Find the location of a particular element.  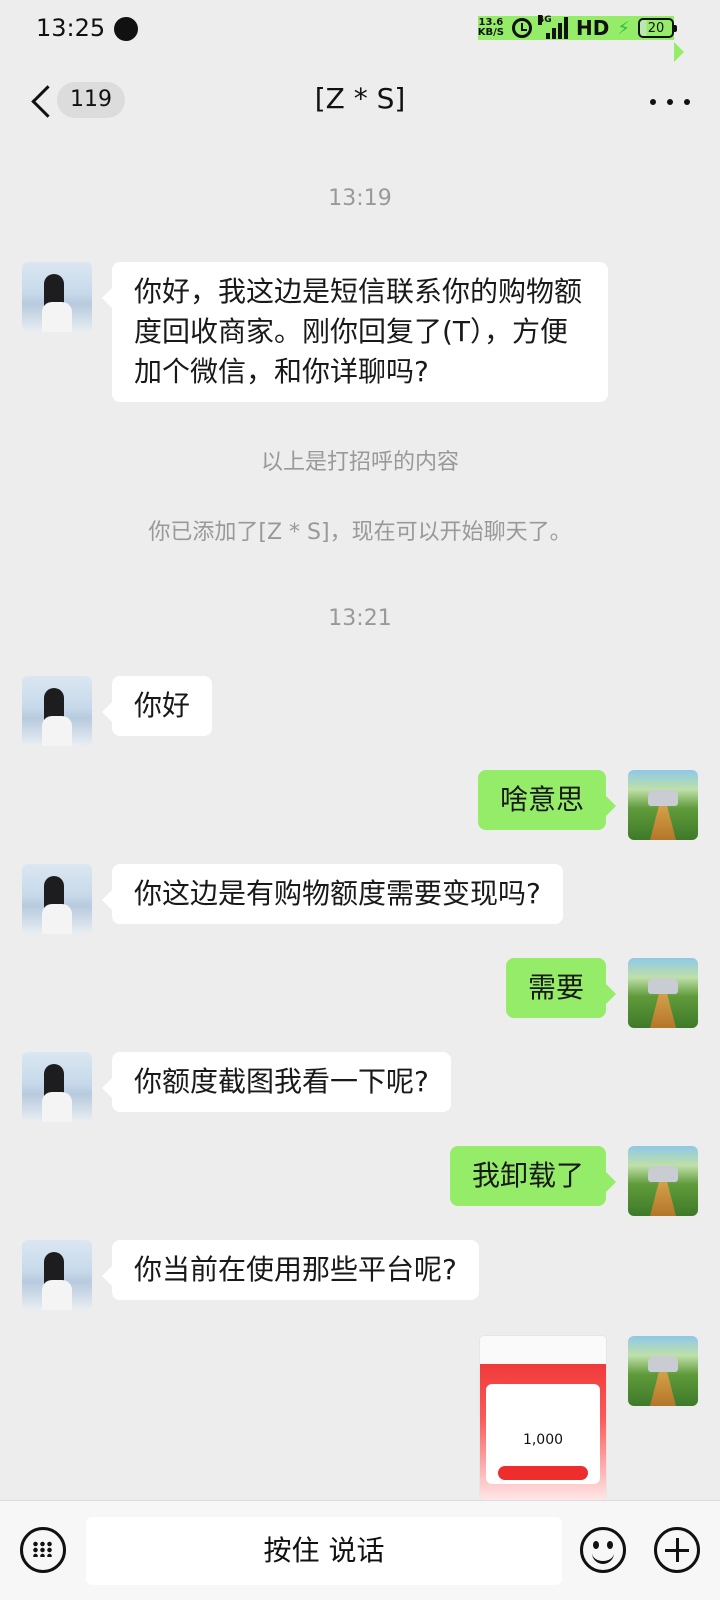

chat-title: [Z * S] is located at coordinates (360, 98).